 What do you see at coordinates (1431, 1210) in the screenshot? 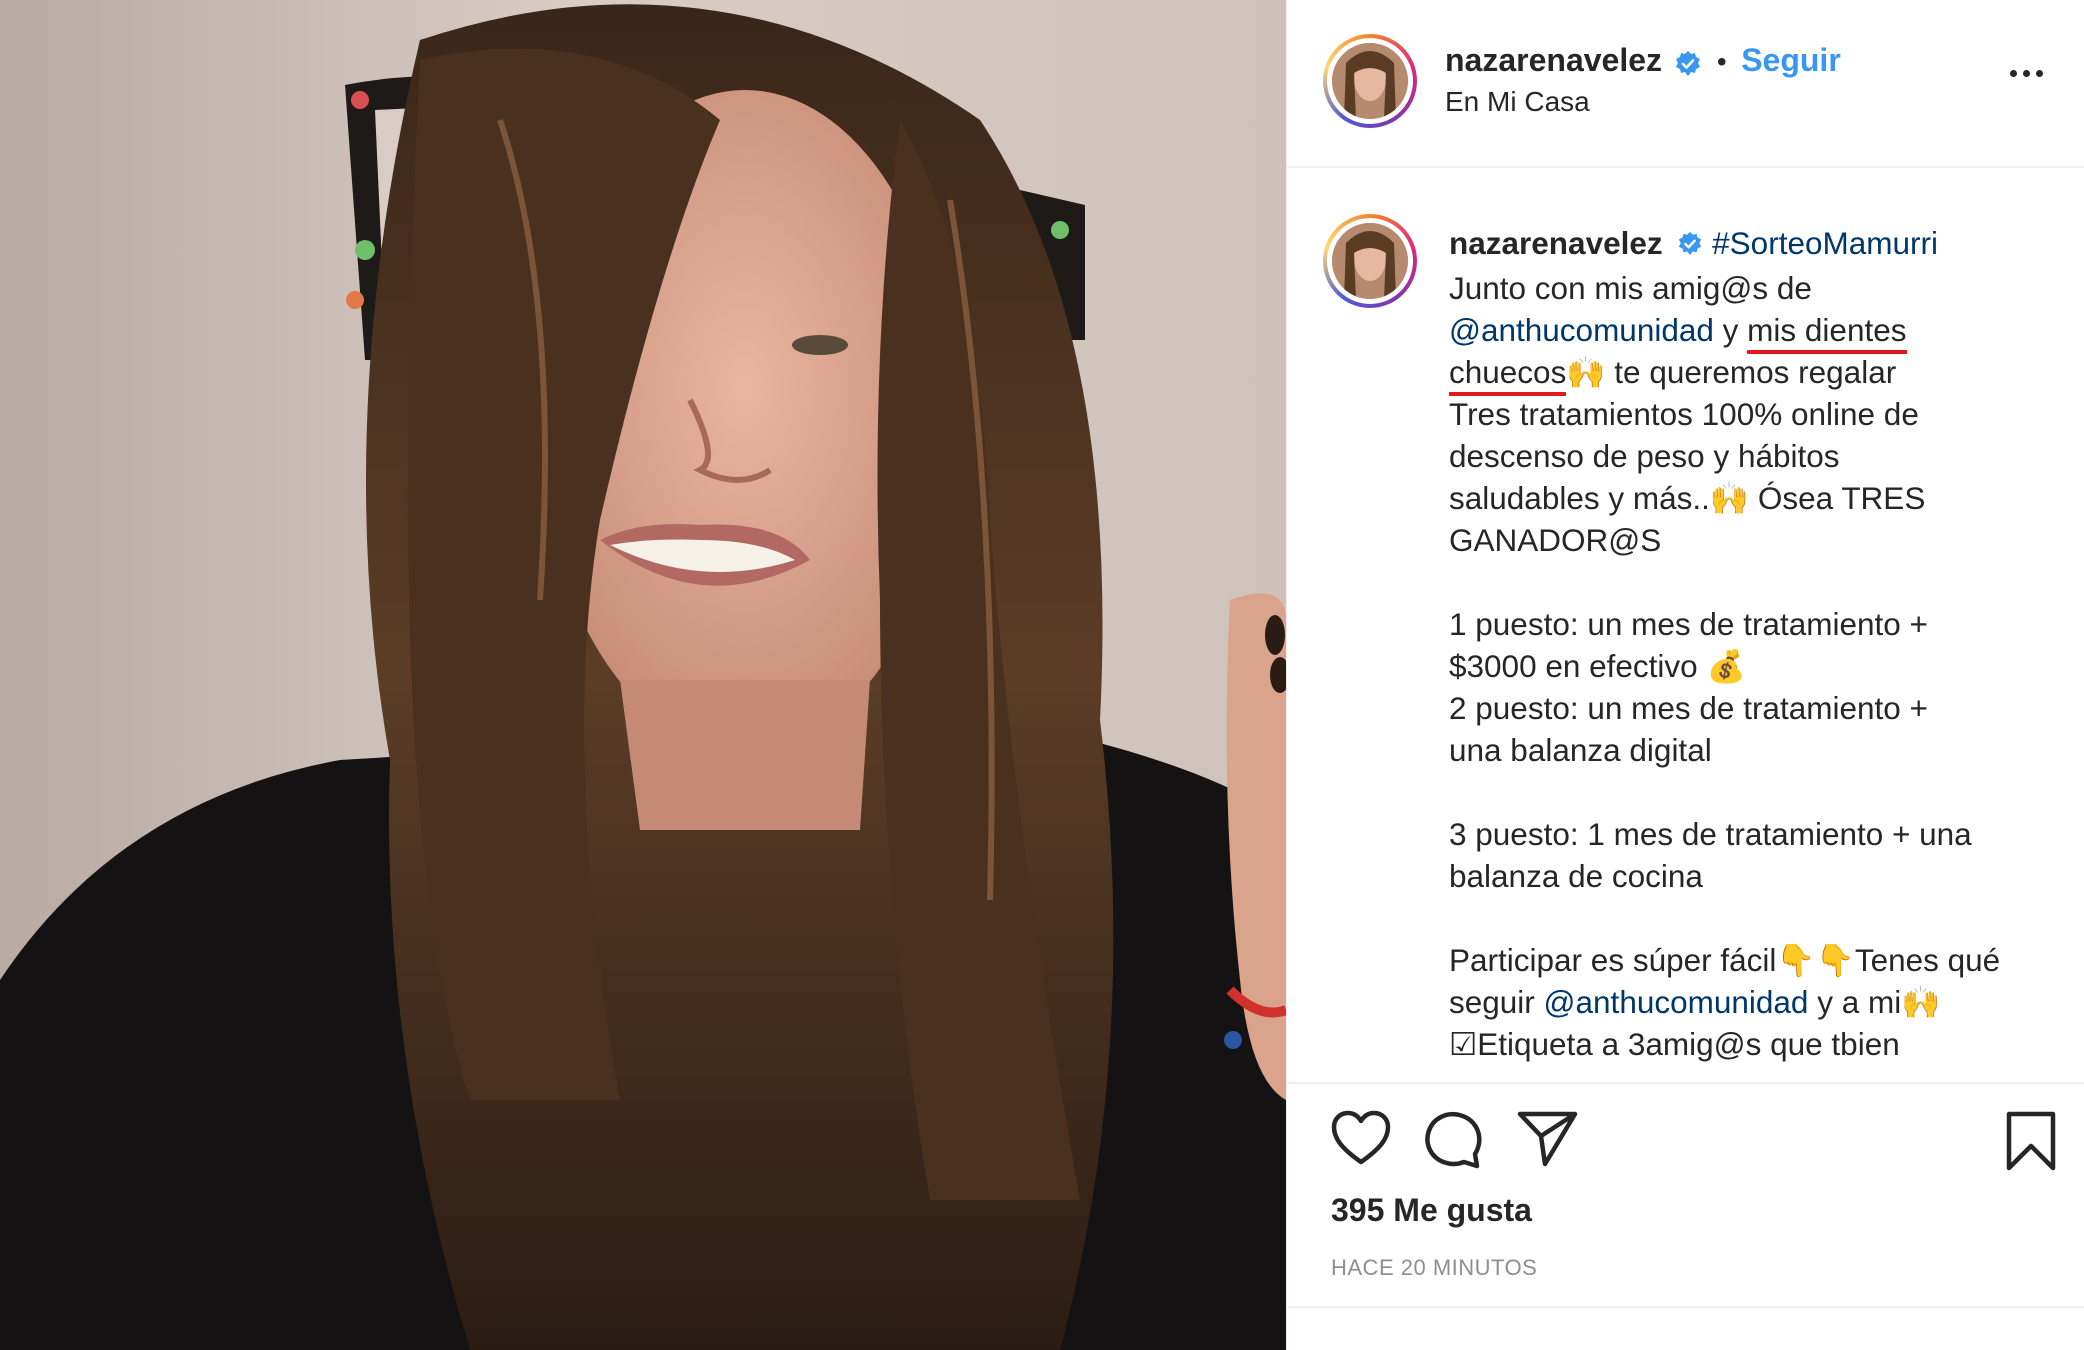
I see `likes-count: 395 Me gusta` at bounding box center [1431, 1210].